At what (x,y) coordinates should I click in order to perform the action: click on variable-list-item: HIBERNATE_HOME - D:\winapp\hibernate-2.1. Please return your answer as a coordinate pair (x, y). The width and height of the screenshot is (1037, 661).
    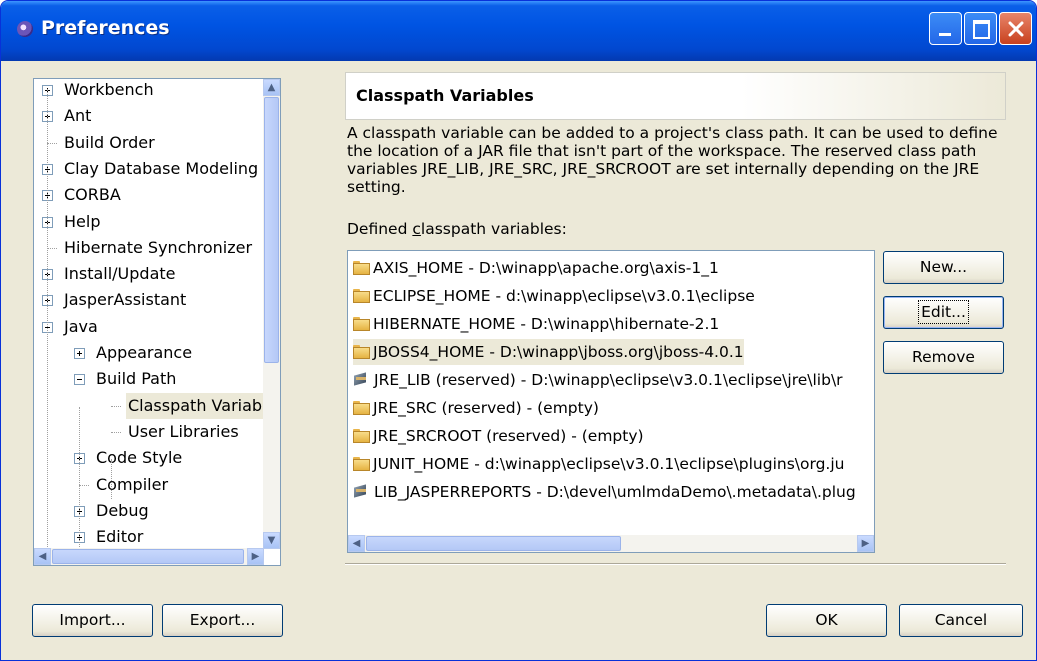
    Looking at the image, I should click on (536, 324).